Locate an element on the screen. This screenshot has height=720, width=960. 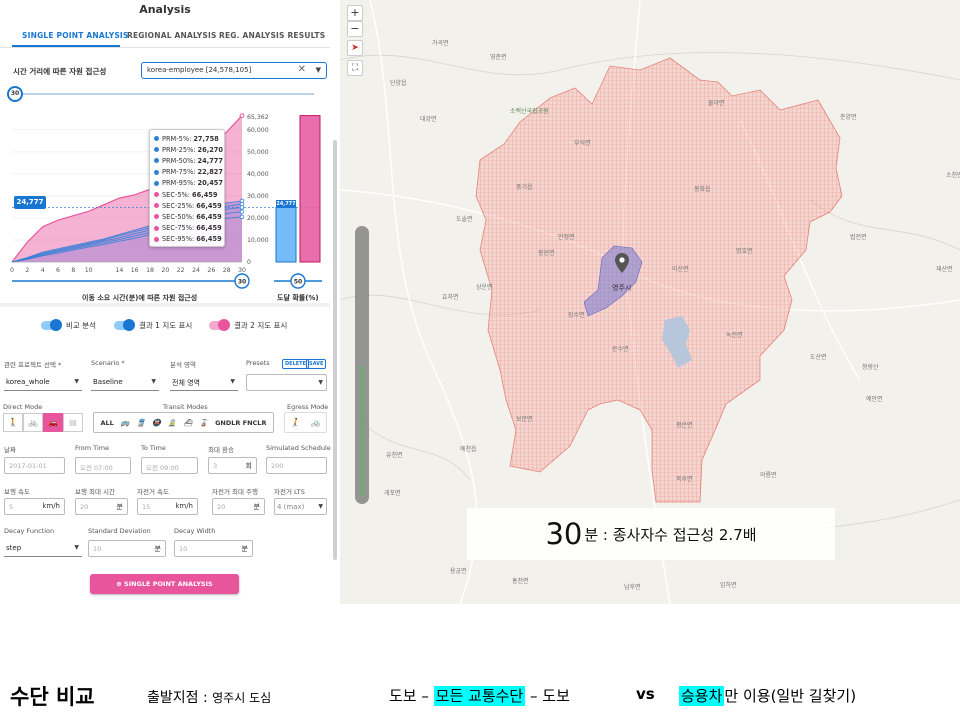
tooltip-row: PRM-75%: 22,827 is located at coordinates (188, 172).